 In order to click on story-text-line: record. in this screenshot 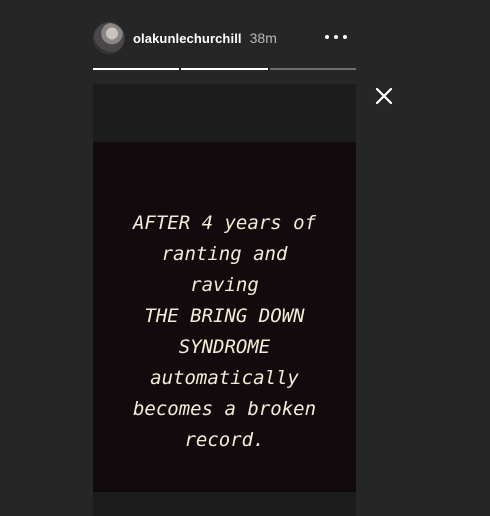, I will do `click(224, 440)`.